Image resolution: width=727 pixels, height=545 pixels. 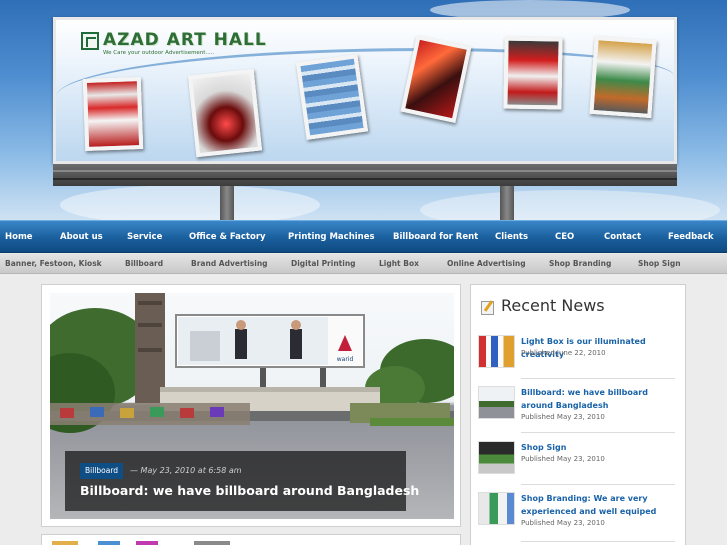 What do you see at coordinates (186, 470) in the screenshot?
I see `featured-meta: — May 23, 2010 at 6:58 am` at bounding box center [186, 470].